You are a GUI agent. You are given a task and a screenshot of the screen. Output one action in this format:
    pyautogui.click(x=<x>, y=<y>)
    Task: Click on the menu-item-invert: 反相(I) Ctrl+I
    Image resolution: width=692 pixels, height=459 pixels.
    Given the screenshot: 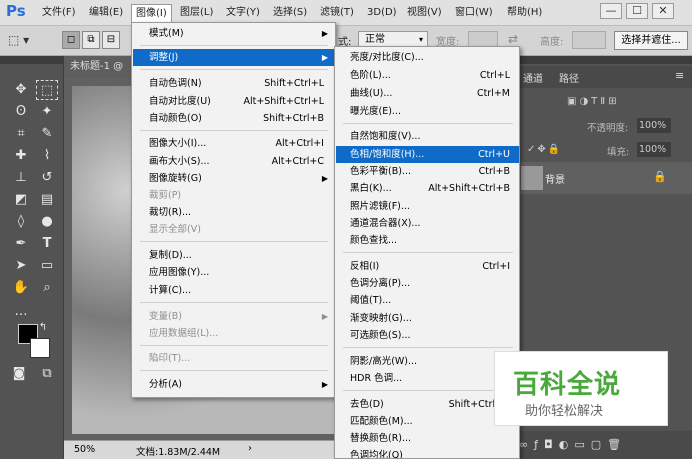 What is the action you would take?
    pyautogui.click(x=427, y=266)
    